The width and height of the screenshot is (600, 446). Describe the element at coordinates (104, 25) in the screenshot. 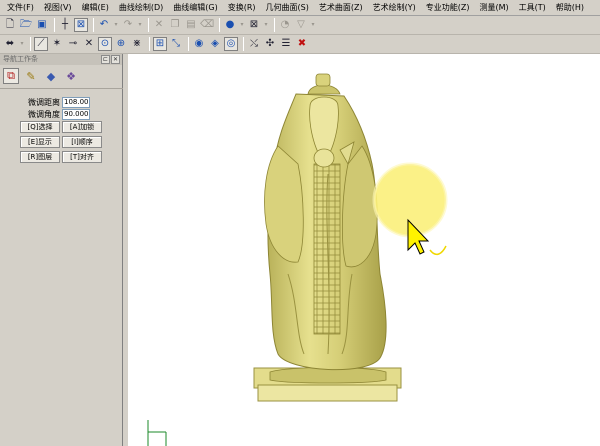

I see `undo-icon: ↶` at that location.